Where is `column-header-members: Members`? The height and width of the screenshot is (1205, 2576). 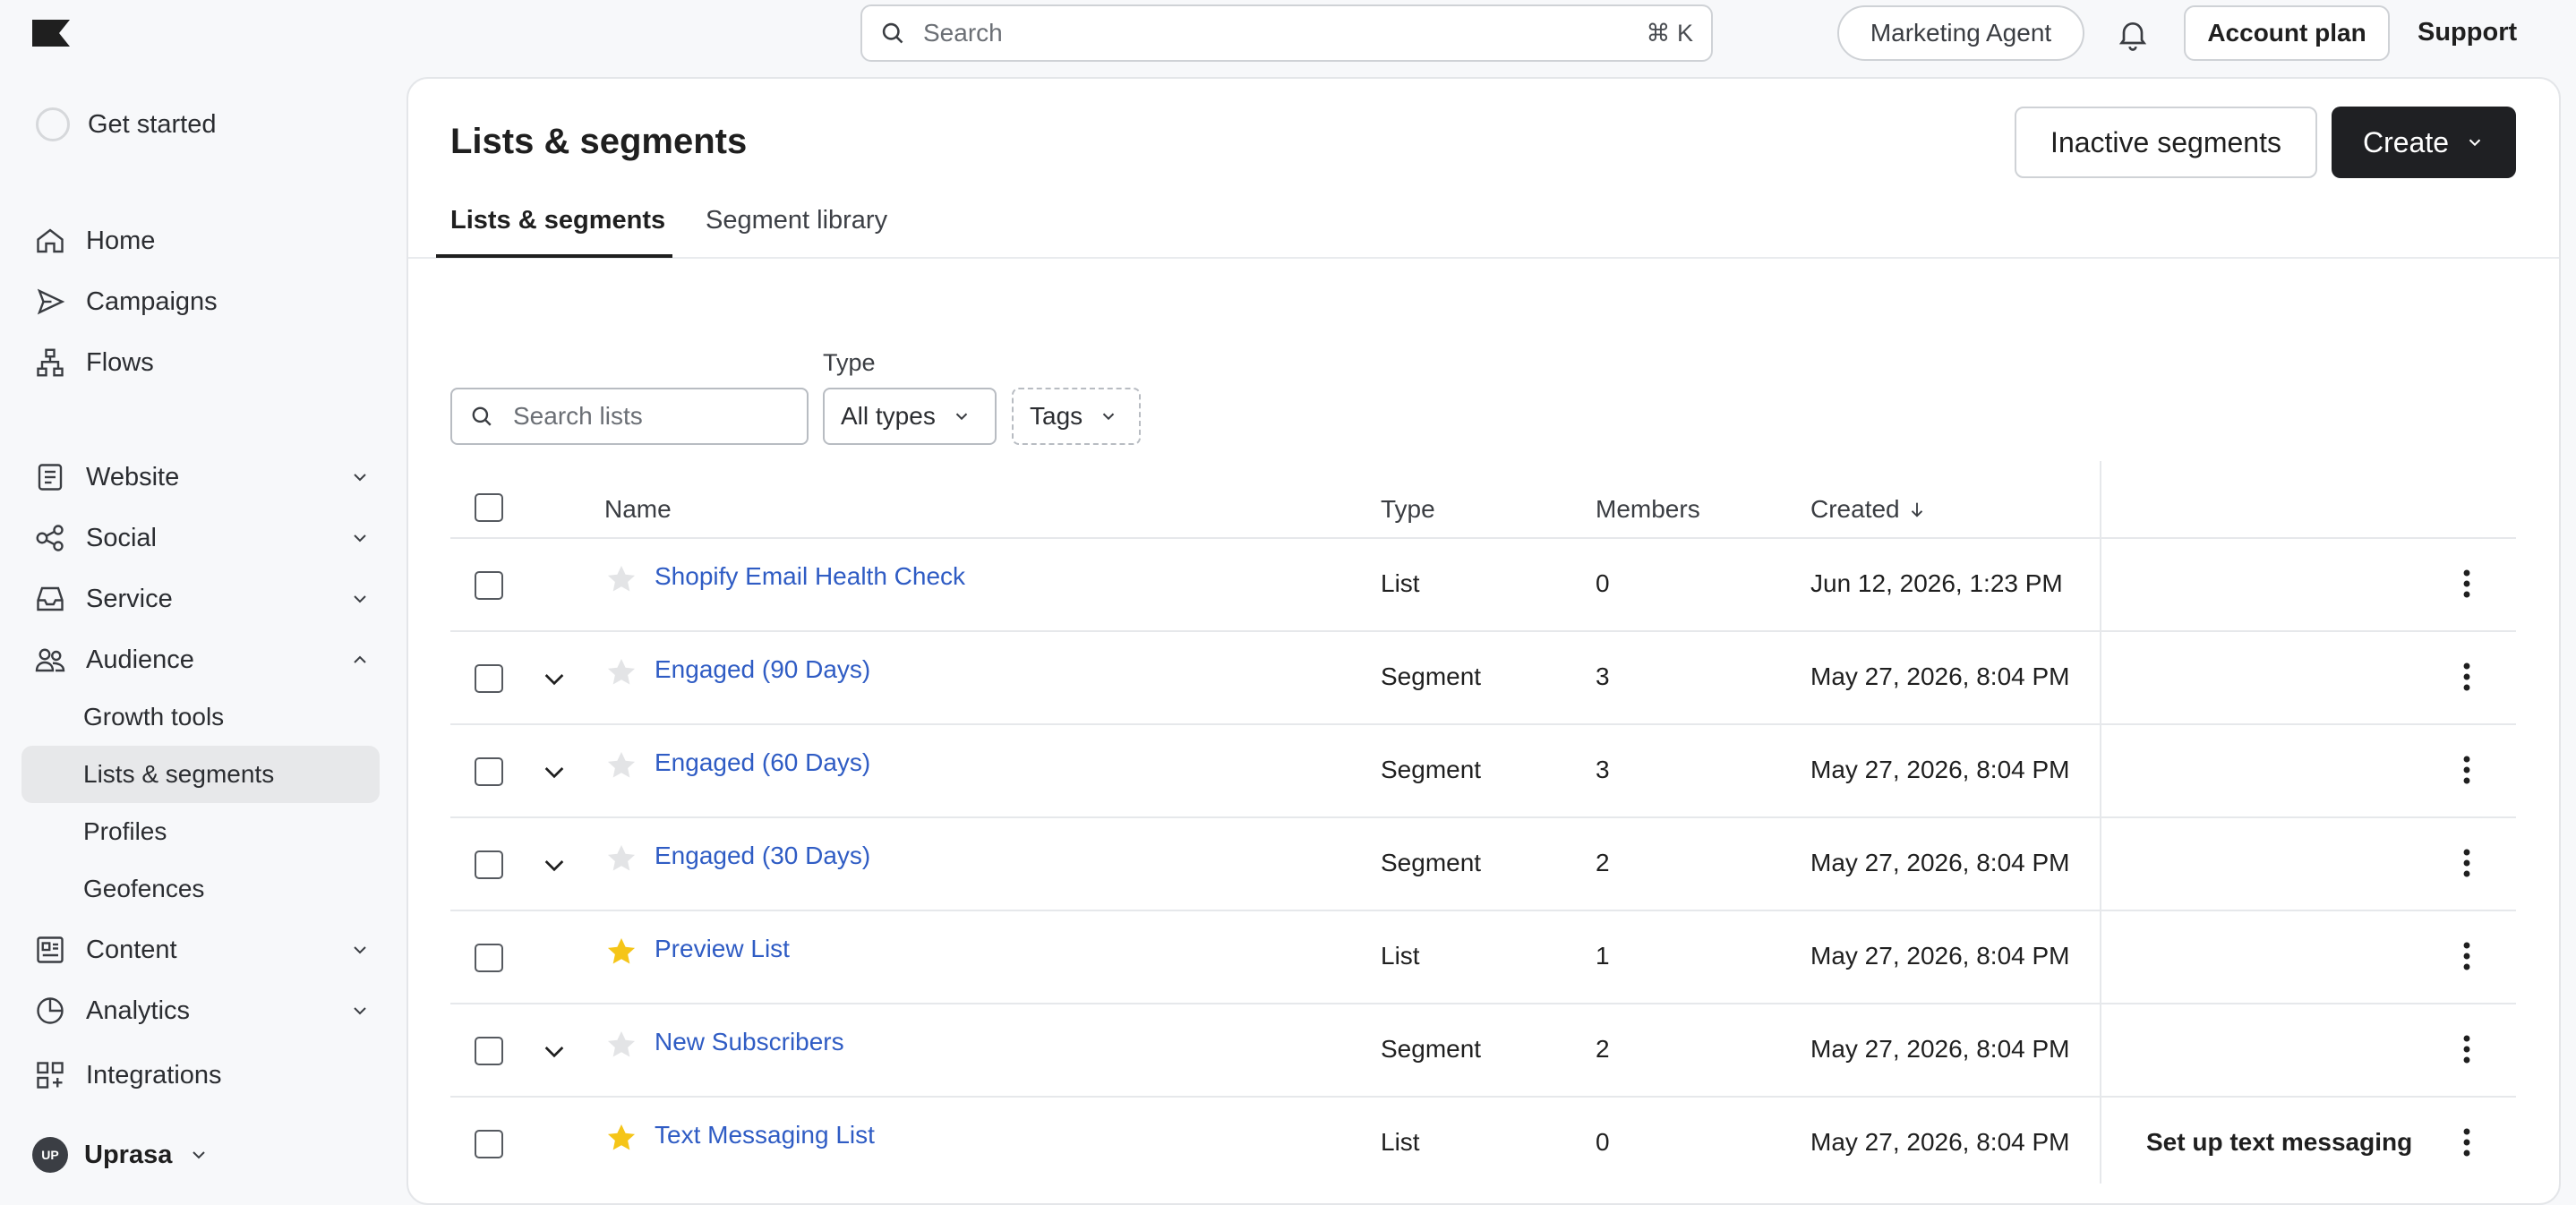 column-header-members: Members is located at coordinates (1648, 509).